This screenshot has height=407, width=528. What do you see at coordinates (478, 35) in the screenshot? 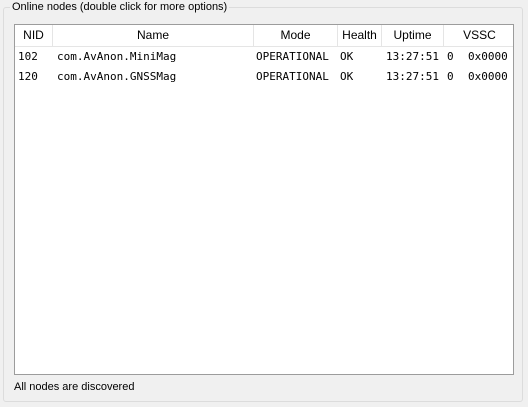
I see `column-header-vssc: VSSC` at bounding box center [478, 35].